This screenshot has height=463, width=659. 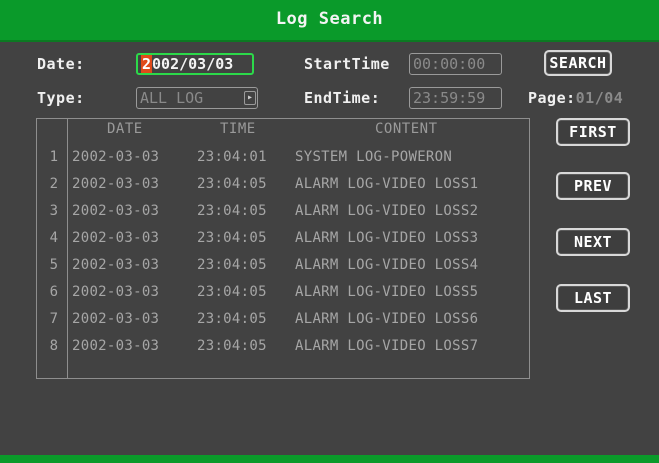 I want to click on header-date: DATE, so click(x=125, y=129).